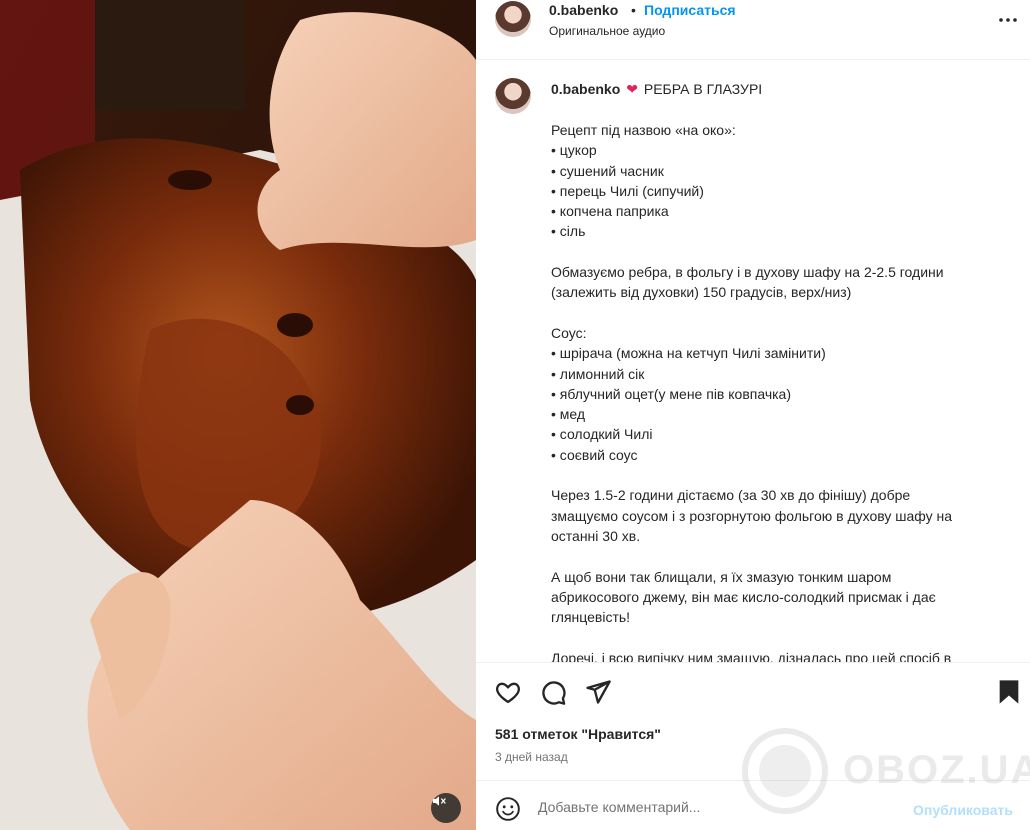  I want to click on heart-icon, so click(508, 692).